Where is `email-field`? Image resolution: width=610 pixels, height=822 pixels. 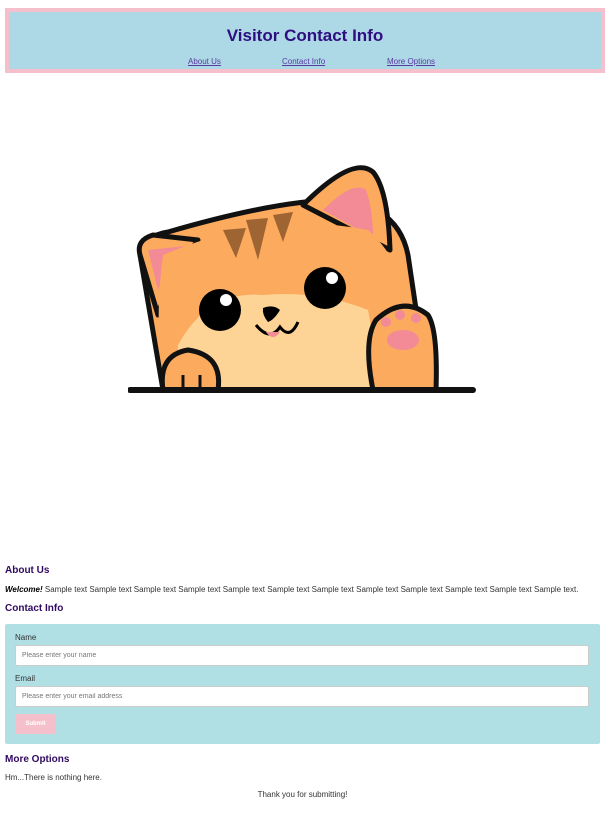
email-field is located at coordinates (302, 696).